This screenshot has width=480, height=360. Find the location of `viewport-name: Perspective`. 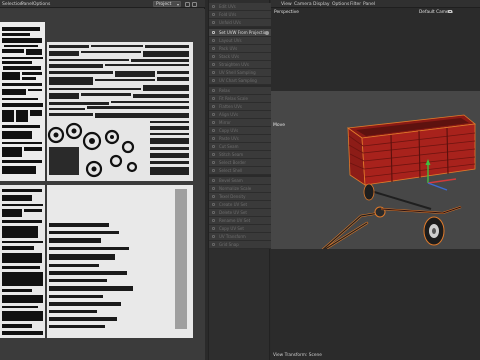

viewport-name: Perspective is located at coordinates (286, 12).